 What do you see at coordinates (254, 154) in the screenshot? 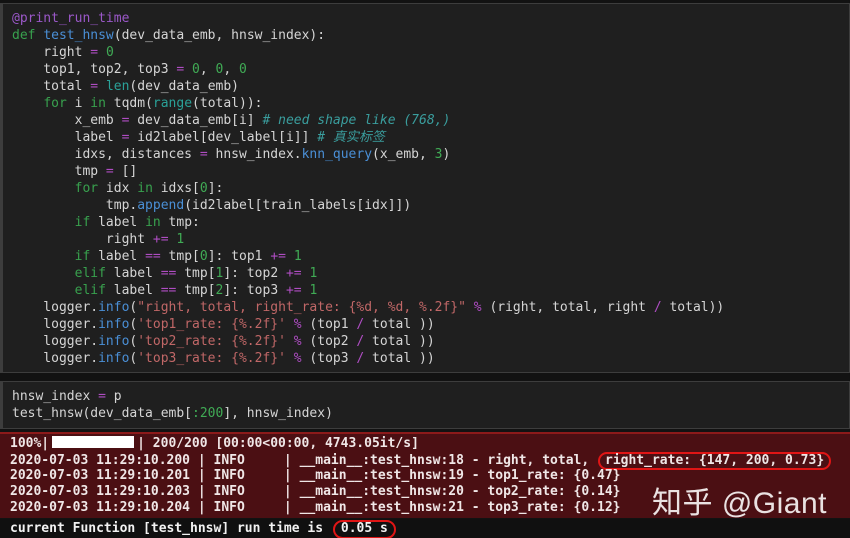
I see `code-token: hnsw_index.` at bounding box center [254, 154].